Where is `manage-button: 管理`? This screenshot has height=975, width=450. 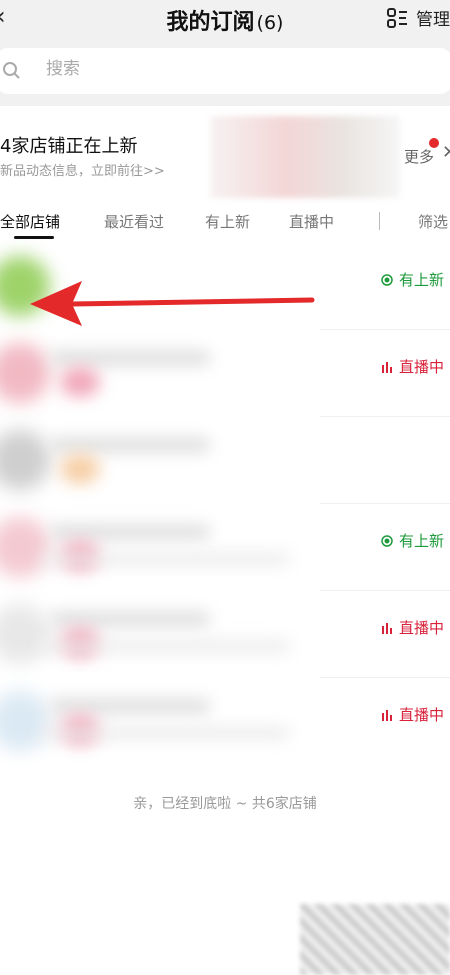
manage-button: 管理 is located at coordinates (418, 17).